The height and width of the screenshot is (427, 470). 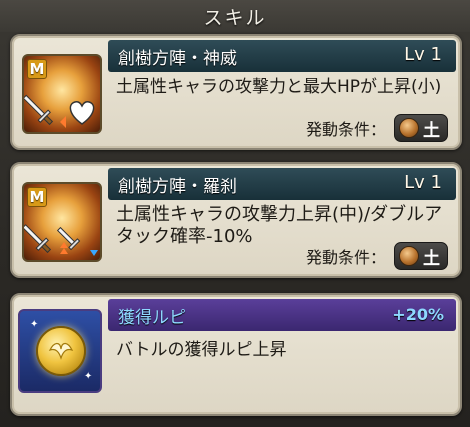 What do you see at coordinates (62, 94) in the screenshot?
I see `magna-sword-heart-icon: M` at bounding box center [62, 94].